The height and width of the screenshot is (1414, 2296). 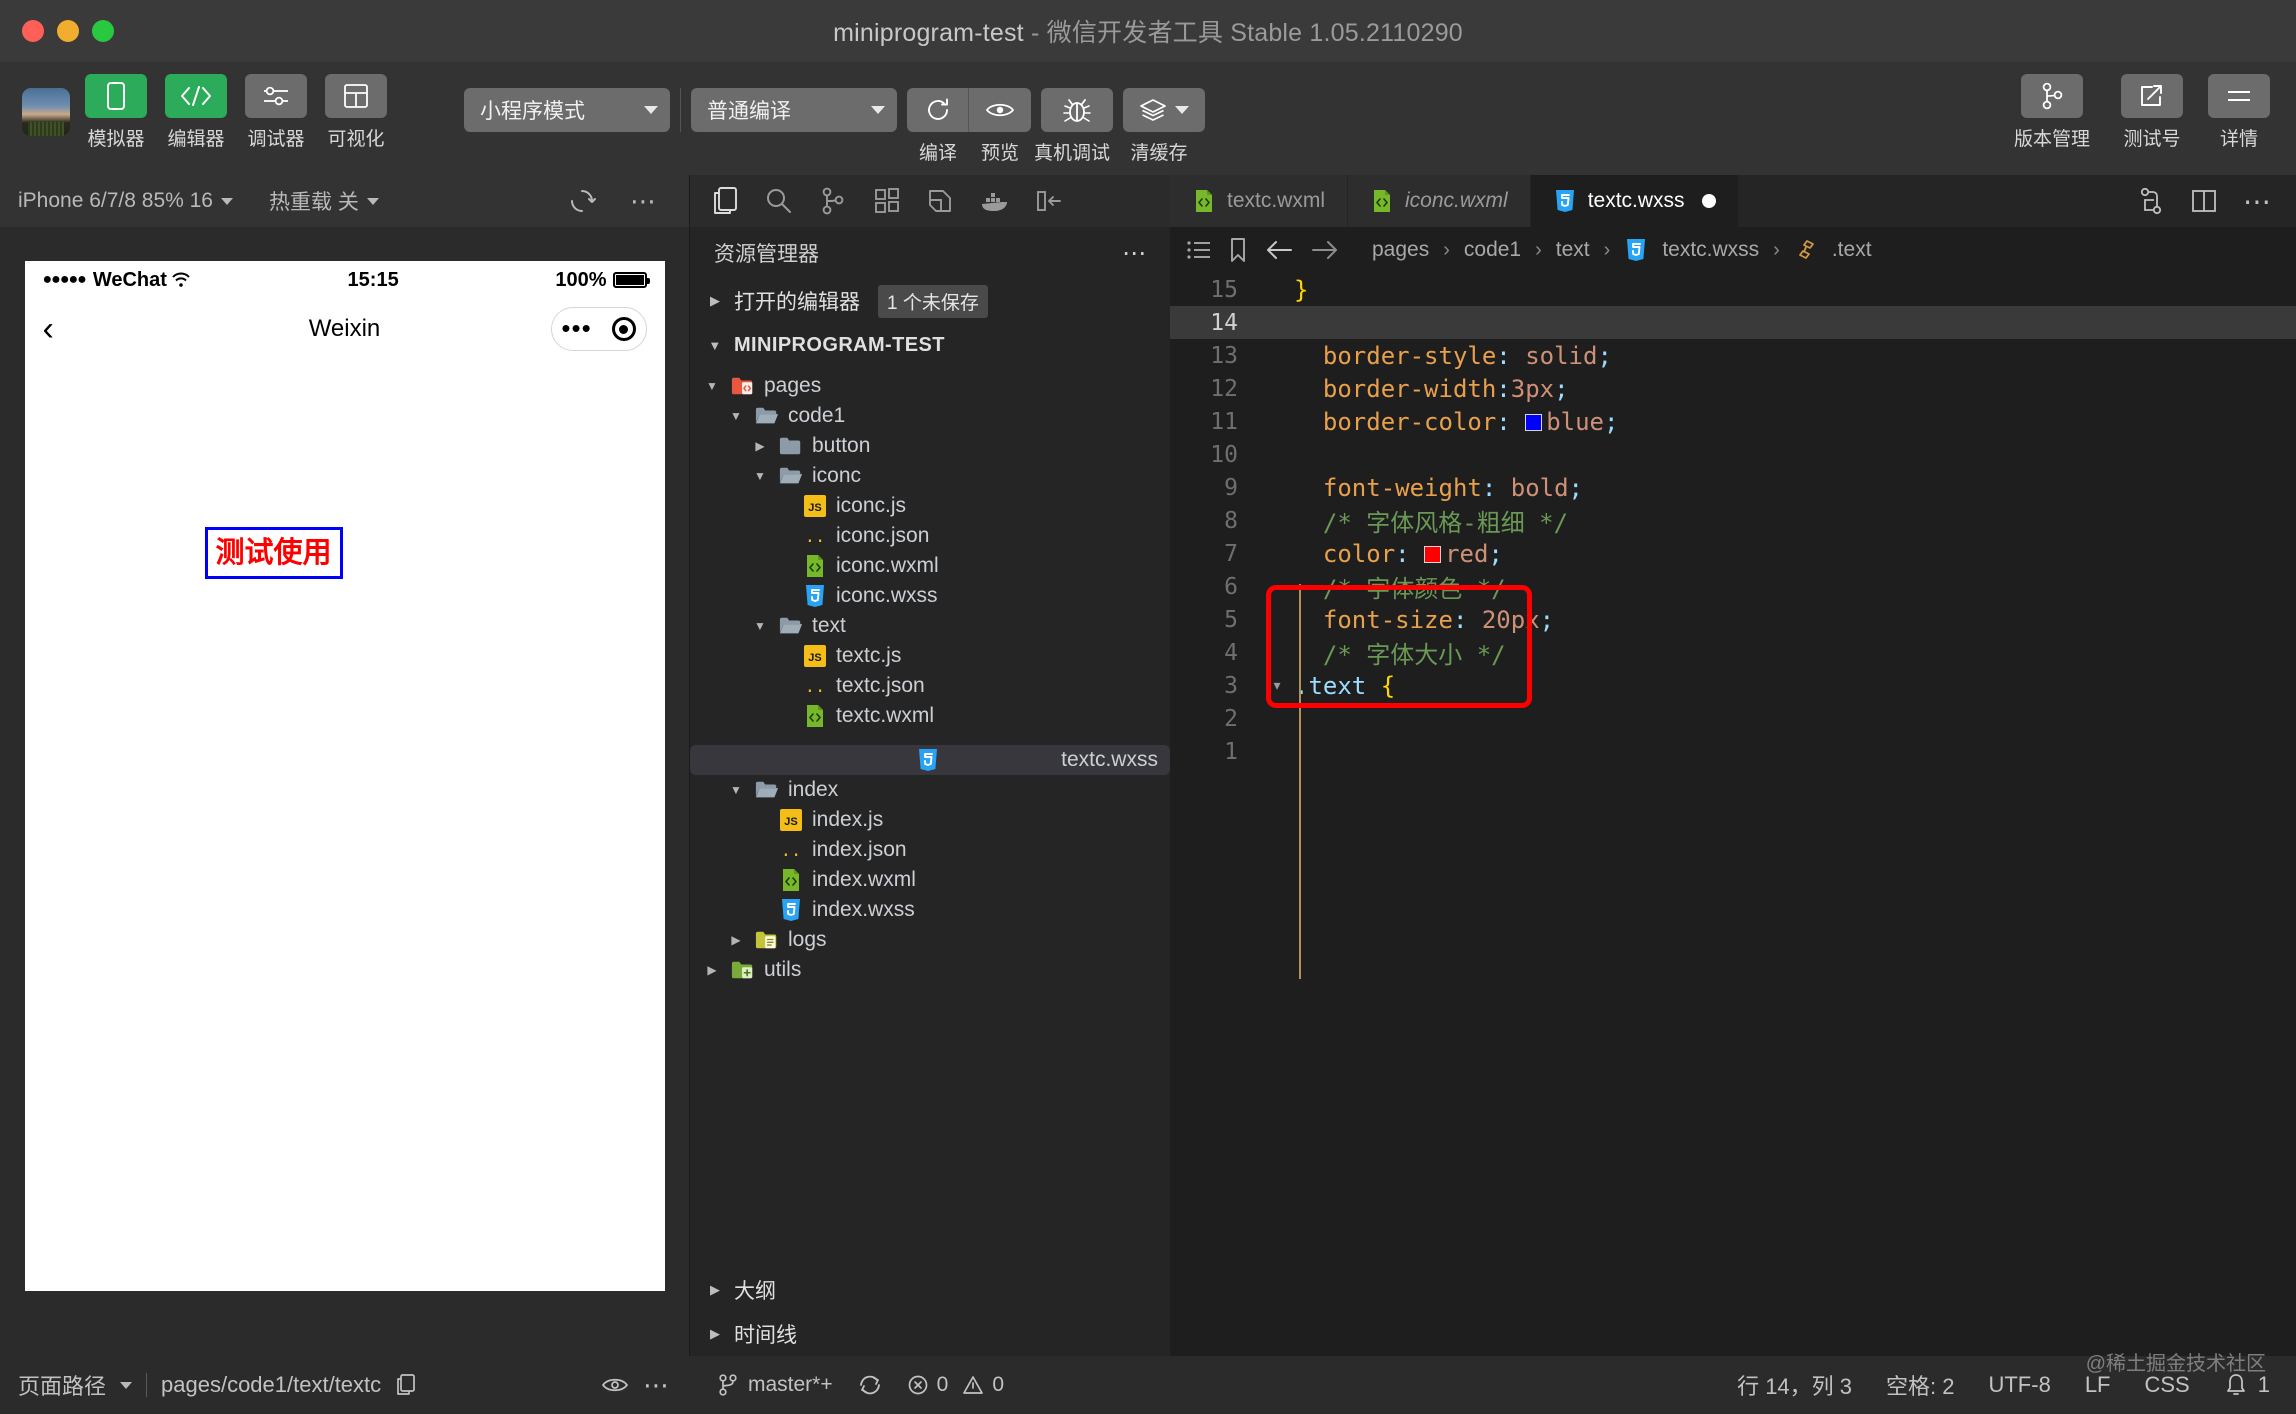 What do you see at coordinates (930, 596) in the screenshot?
I see `tree-file-row: iconc.wxss` at bounding box center [930, 596].